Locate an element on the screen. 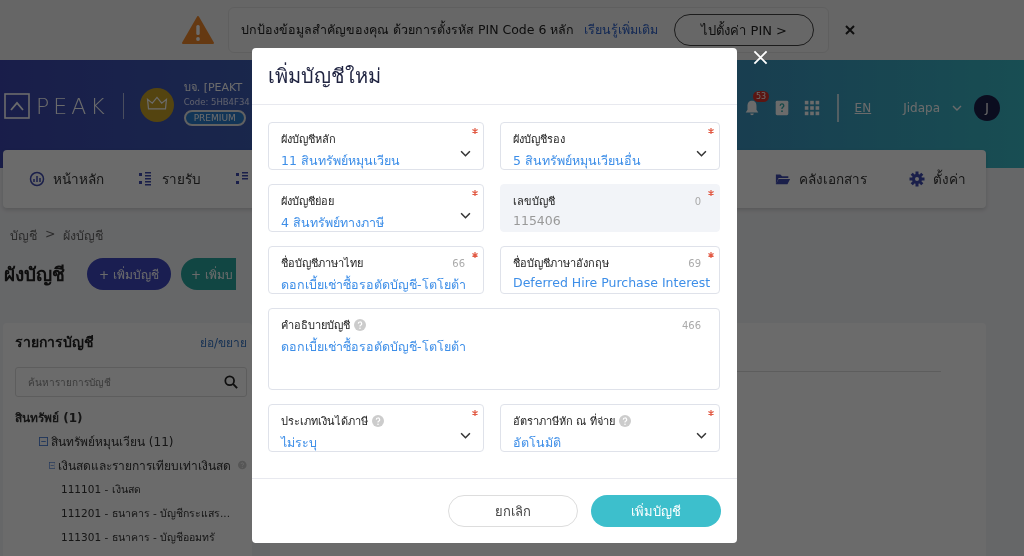  tree-item: สินทรัพย์ (1) is located at coordinates (49, 417).